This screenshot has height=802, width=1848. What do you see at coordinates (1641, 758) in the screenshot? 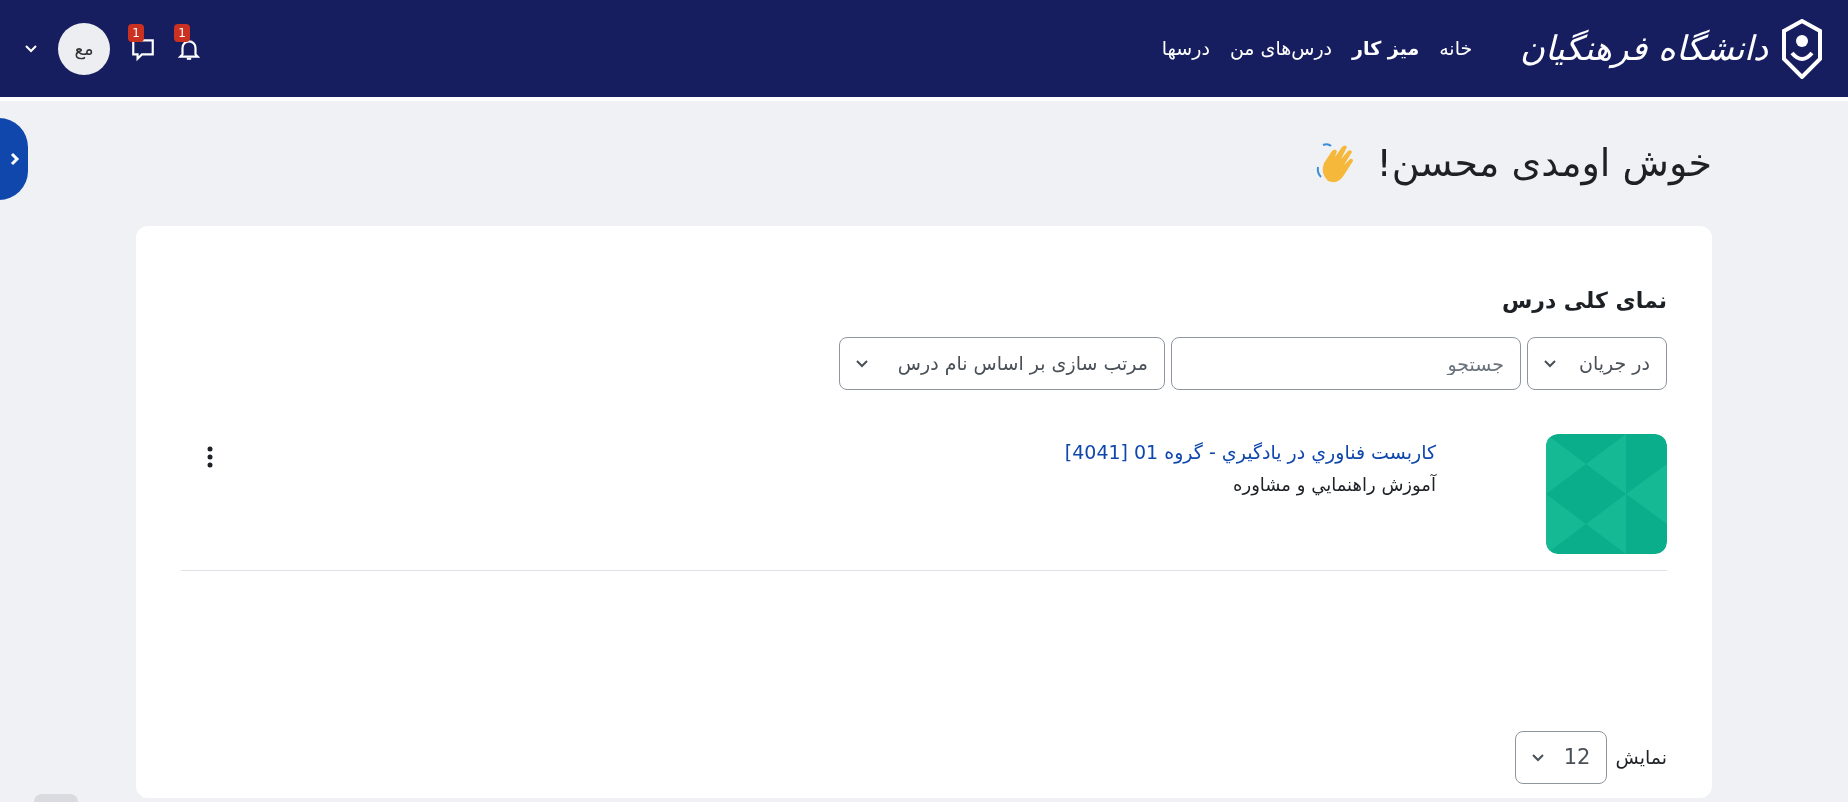
I see `per-page-label: نمایش` at bounding box center [1641, 758].